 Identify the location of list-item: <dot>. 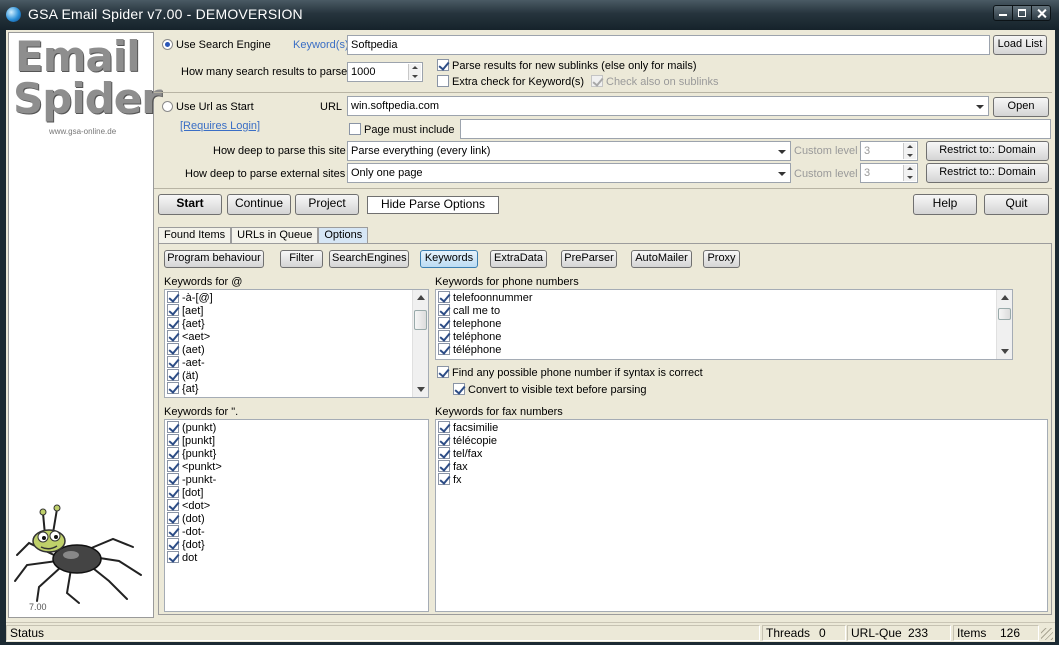
(194, 505).